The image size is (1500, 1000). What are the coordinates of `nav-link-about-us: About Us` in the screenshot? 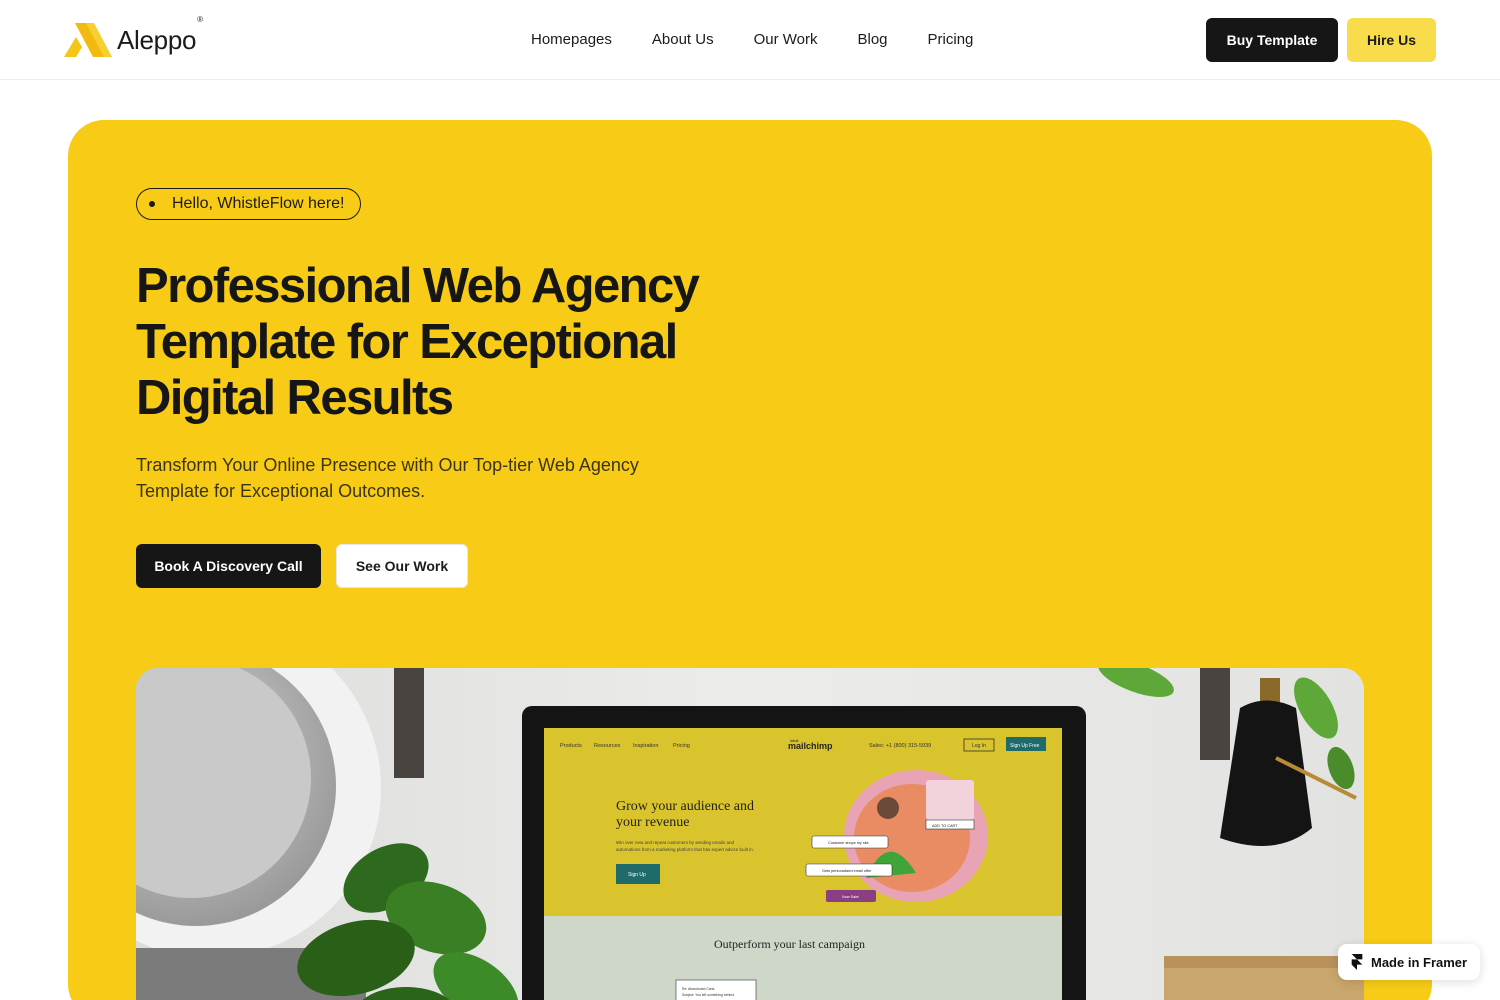 It's located at (683, 39).